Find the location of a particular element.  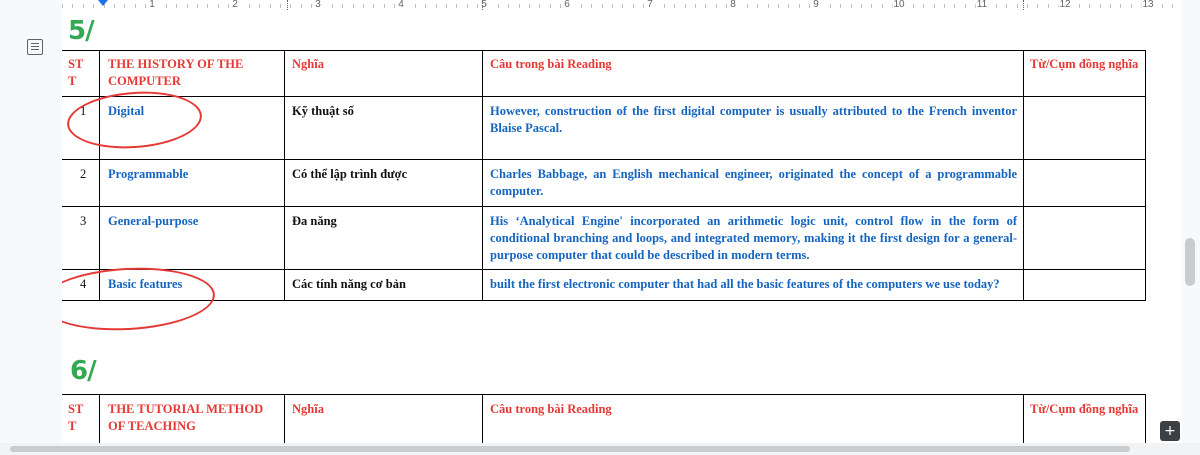

row-3-term: General-purpose is located at coordinates (153, 221).